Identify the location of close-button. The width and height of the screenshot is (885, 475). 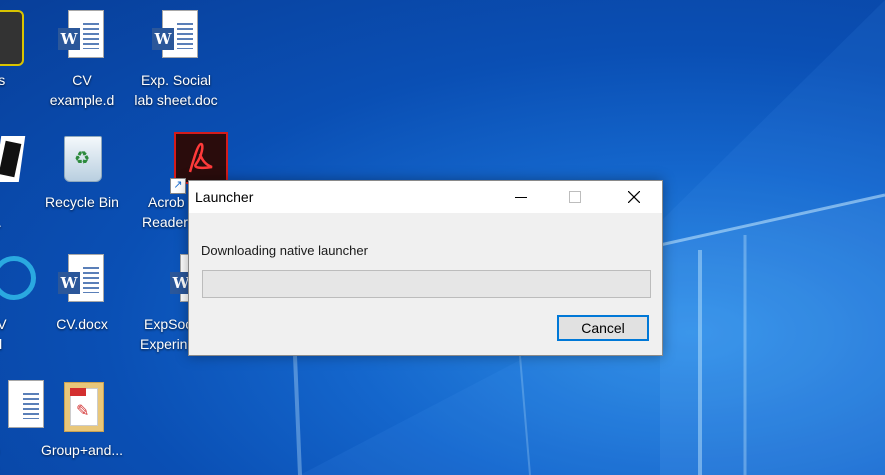
(634, 197).